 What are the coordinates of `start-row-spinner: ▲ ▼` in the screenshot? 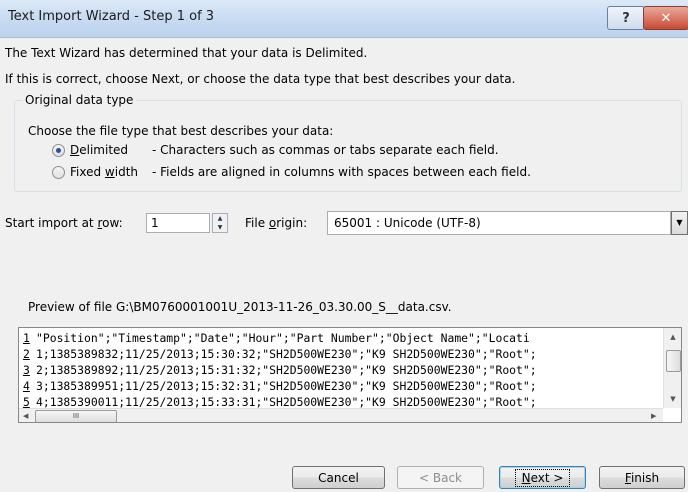 It's located at (220, 223).